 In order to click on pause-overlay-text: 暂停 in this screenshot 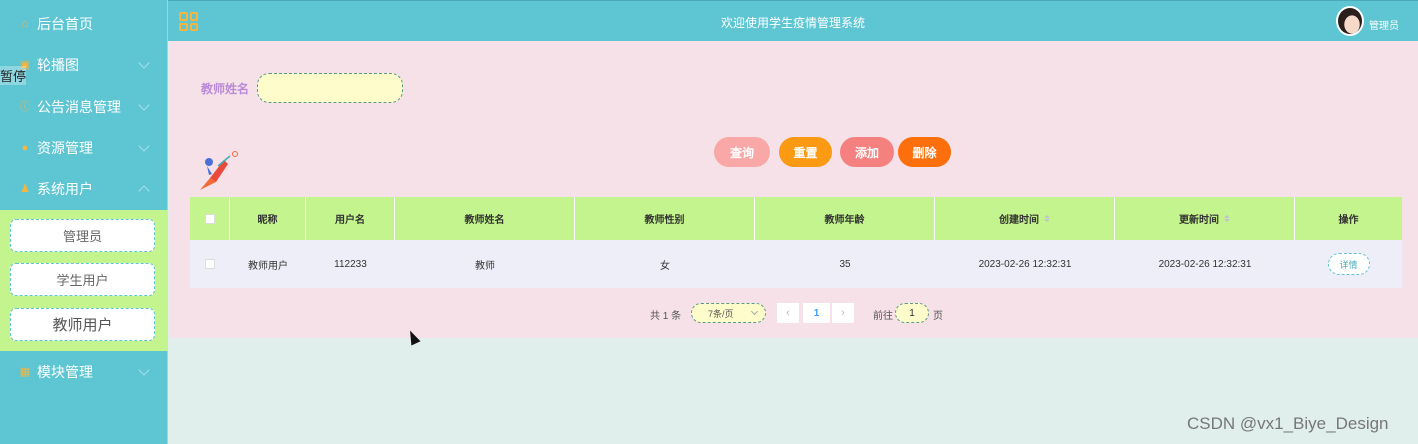, I will do `click(13, 75)`.